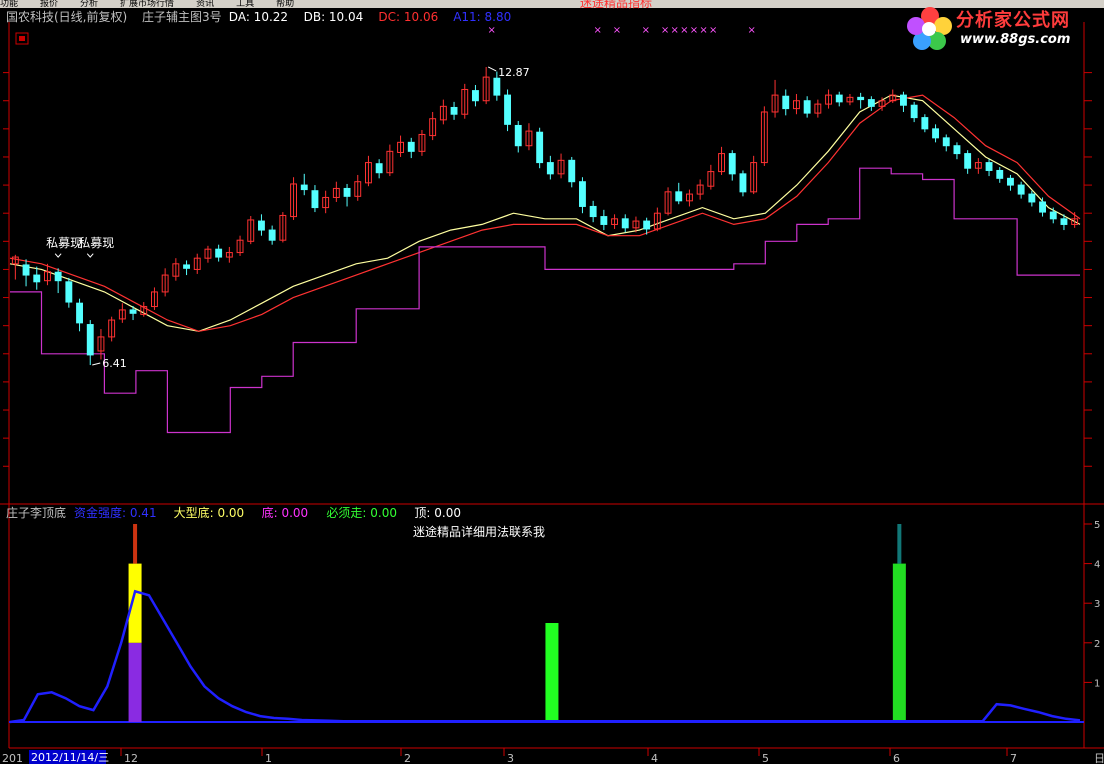 This screenshot has width=1104, height=764. What do you see at coordinates (209, 512) in the screenshot?
I see `sub-header-item-2: 大型底: 0.00` at bounding box center [209, 512].